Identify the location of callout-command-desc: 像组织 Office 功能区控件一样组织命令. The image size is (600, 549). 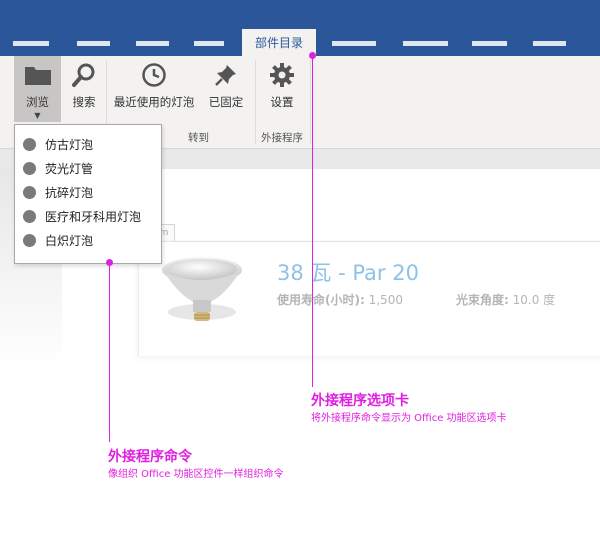
(196, 474).